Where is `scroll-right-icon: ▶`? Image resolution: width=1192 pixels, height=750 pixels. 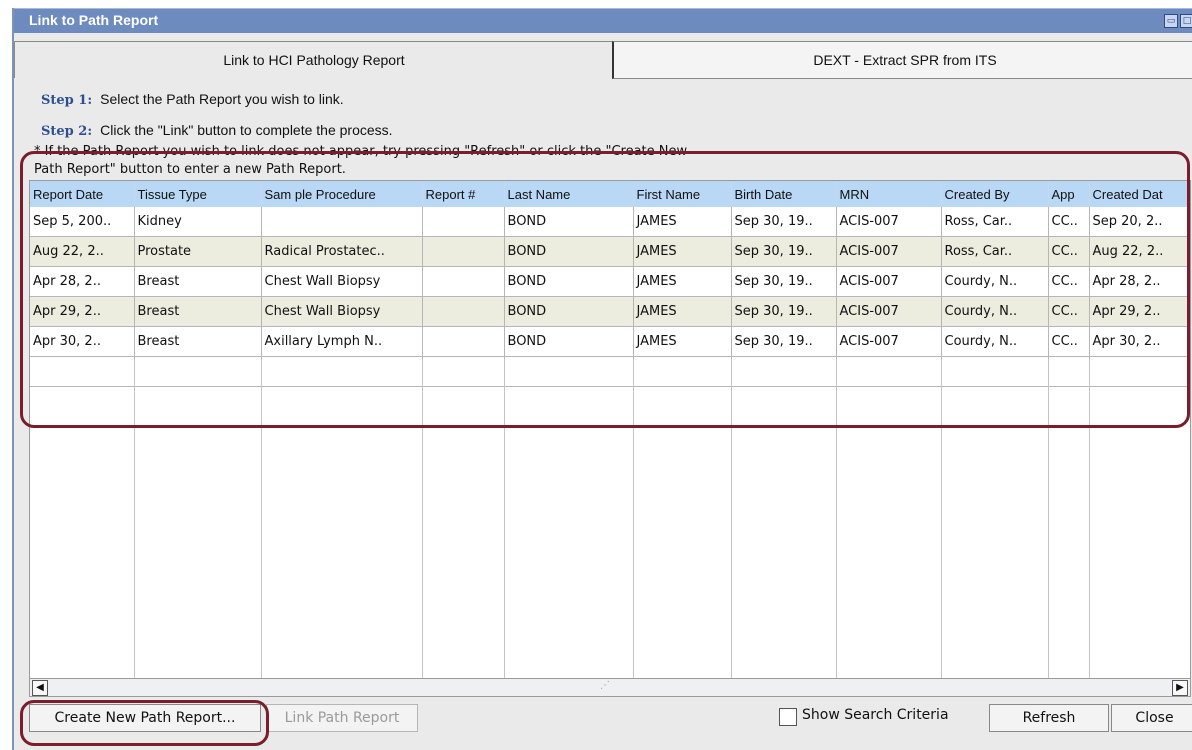 scroll-right-icon: ▶ is located at coordinates (1180, 688).